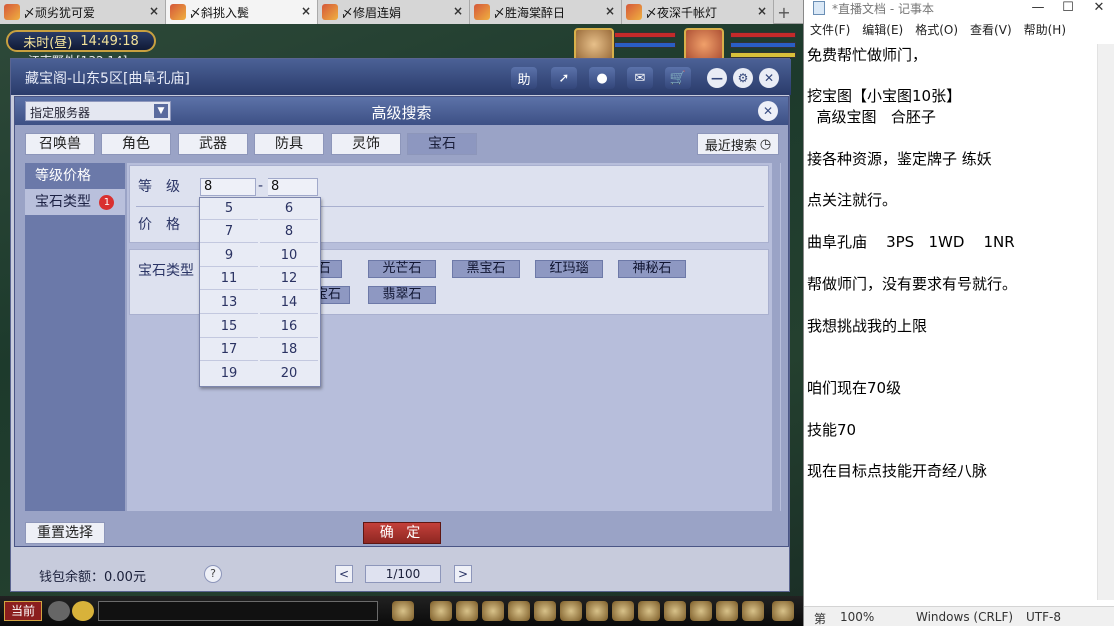 The image size is (1114, 626). I want to click on tab-armor: 防具, so click(289, 144).